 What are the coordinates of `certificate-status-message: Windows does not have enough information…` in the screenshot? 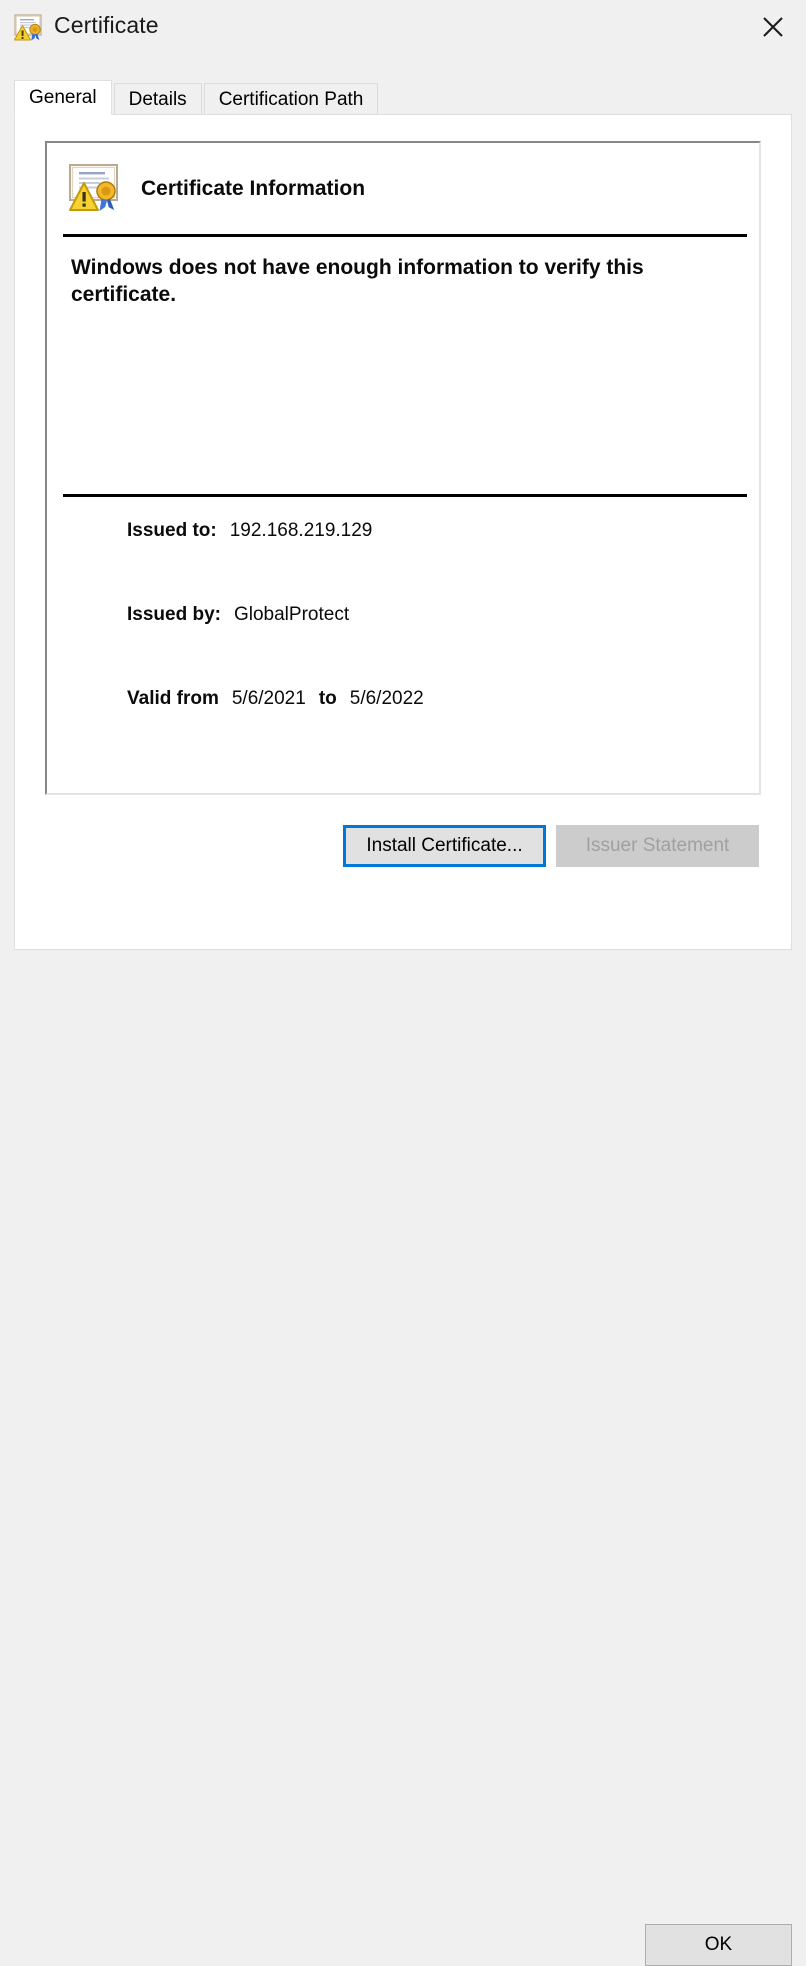 It's located at (357, 281).